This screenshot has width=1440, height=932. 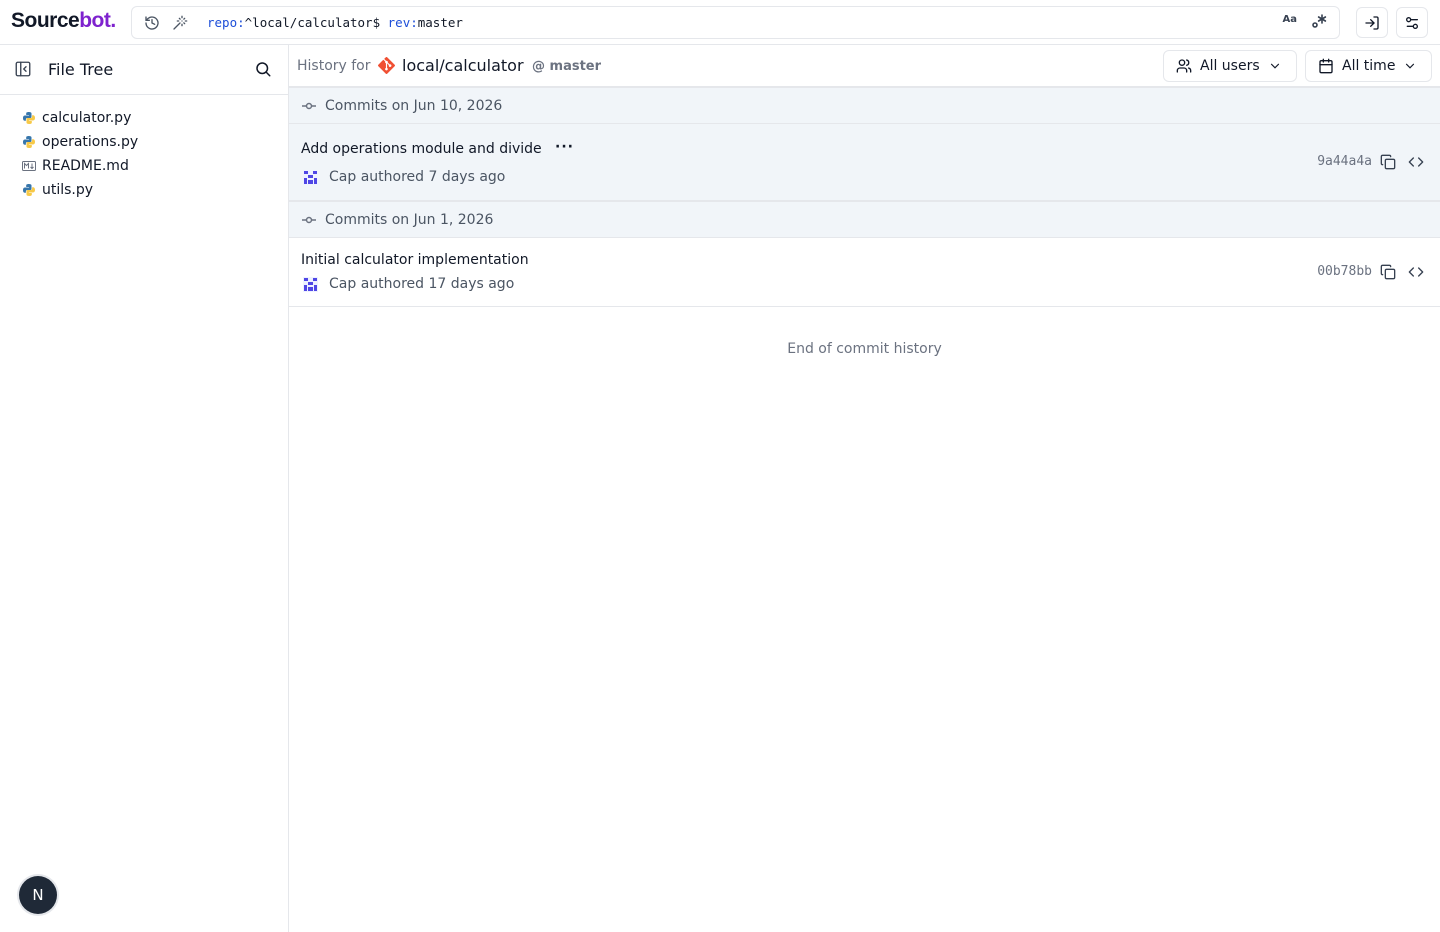 I want to click on search-bar: repo:^local/calculator$ rev:master Aa, so click(x=735, y=22).